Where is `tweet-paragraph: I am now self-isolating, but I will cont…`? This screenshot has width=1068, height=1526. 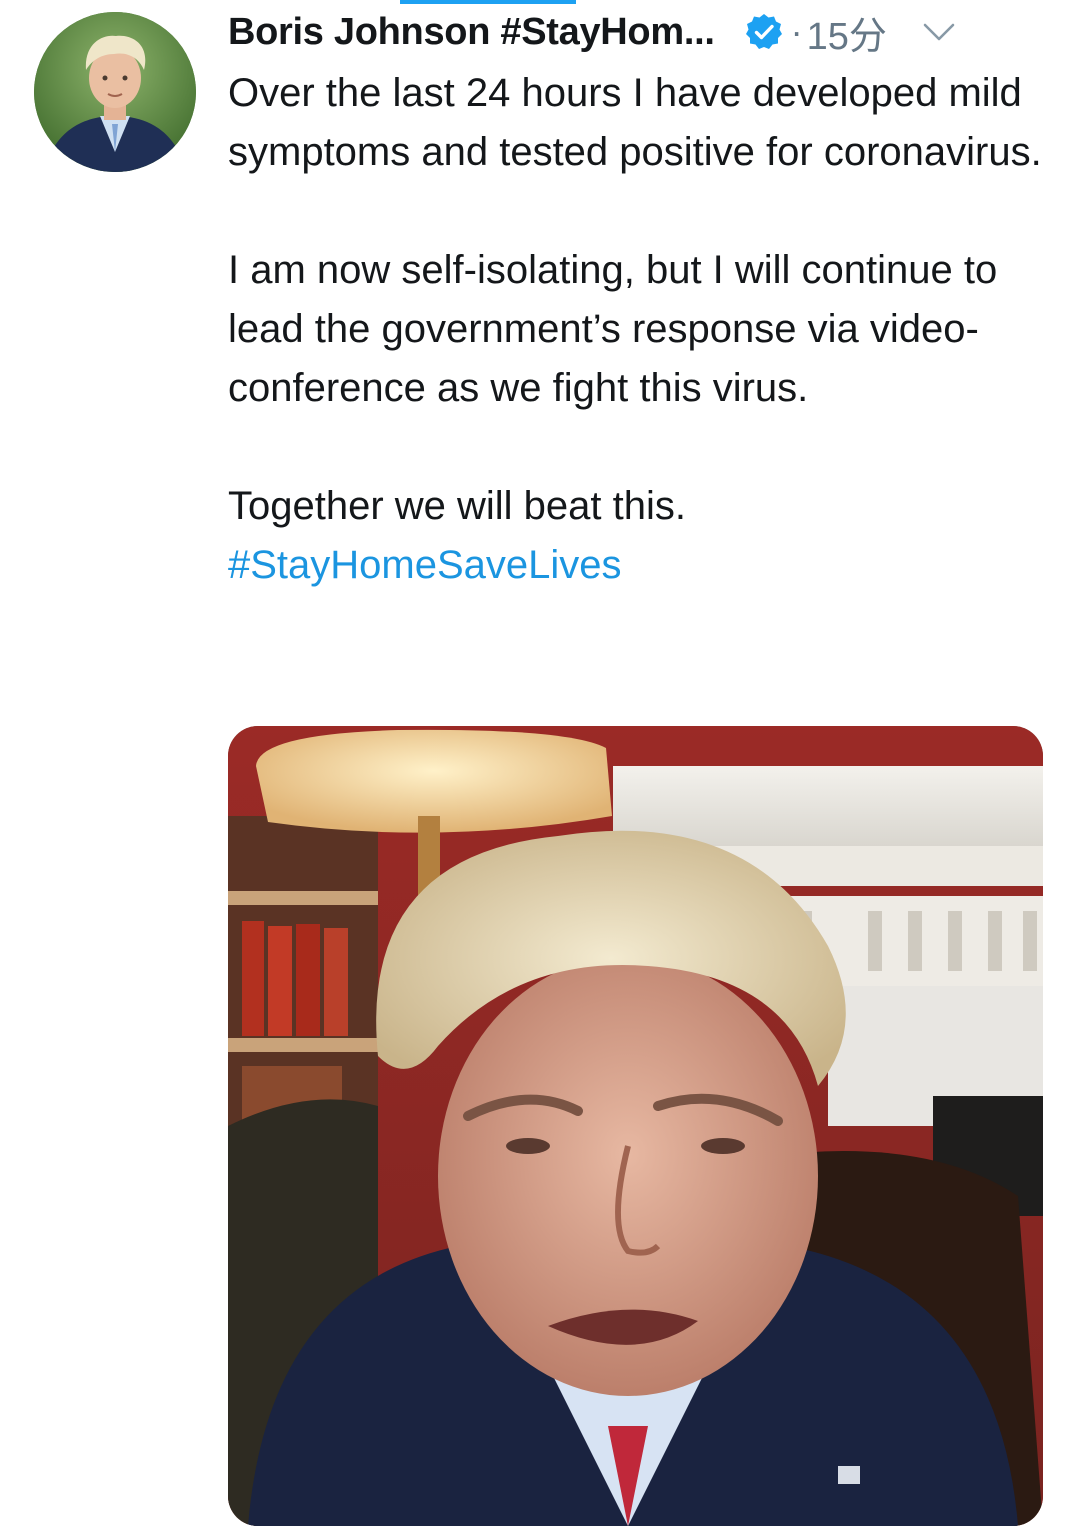
tweet-paragraph: I am now self-isolating, but I will cont… is located at coordinates (613, 329).